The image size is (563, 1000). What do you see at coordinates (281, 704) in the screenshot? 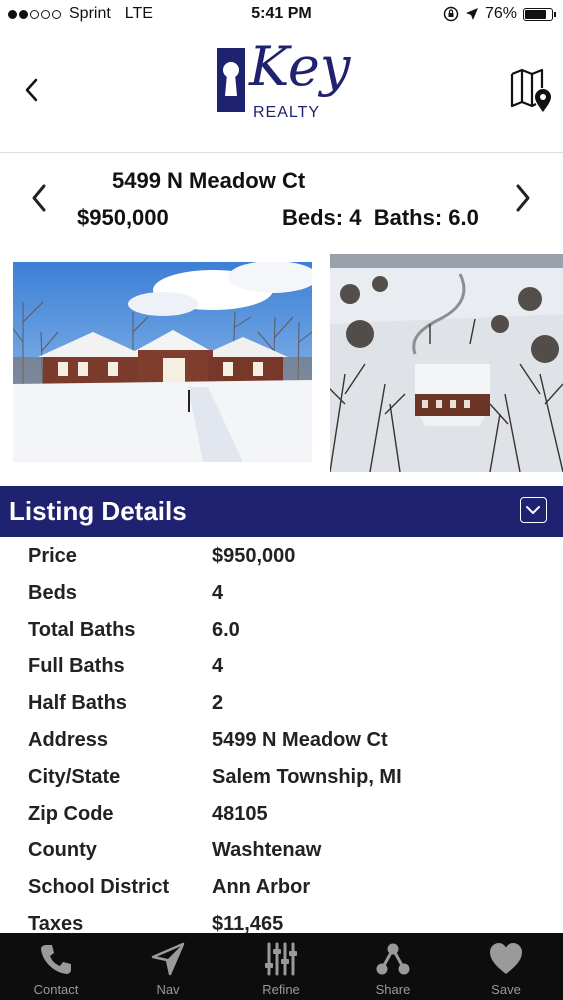
I see `detail-row: Half Baths 2` at bounding box center [281, 704].